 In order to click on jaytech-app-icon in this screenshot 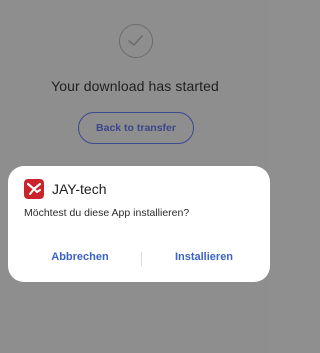, I will do `click(34, 189)`.